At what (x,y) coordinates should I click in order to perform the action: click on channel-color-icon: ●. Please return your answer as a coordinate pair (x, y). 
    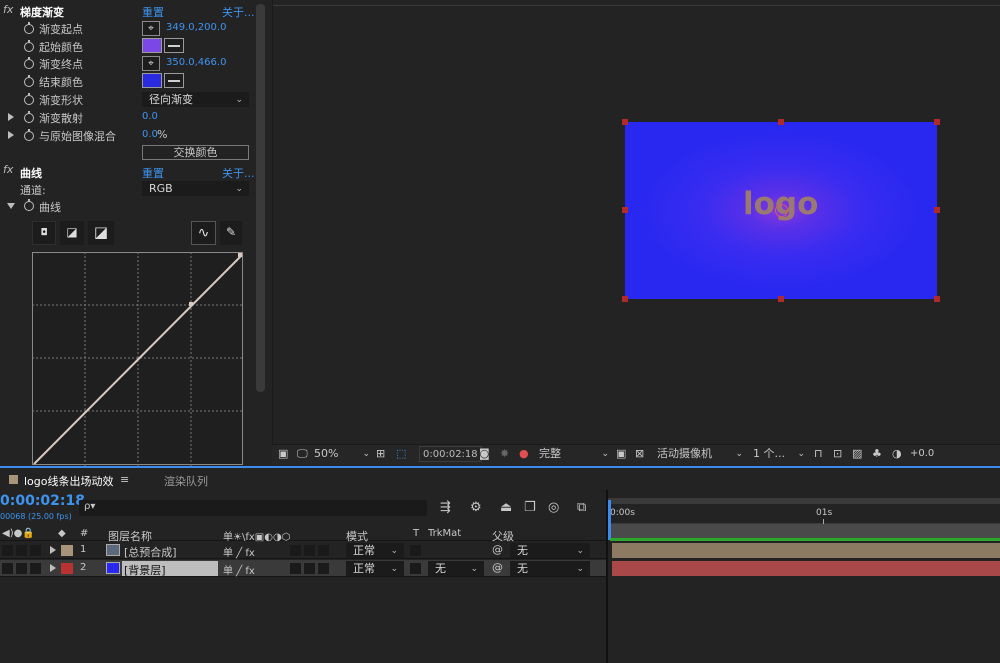
    Looking at the image, I should click on (524, 454).